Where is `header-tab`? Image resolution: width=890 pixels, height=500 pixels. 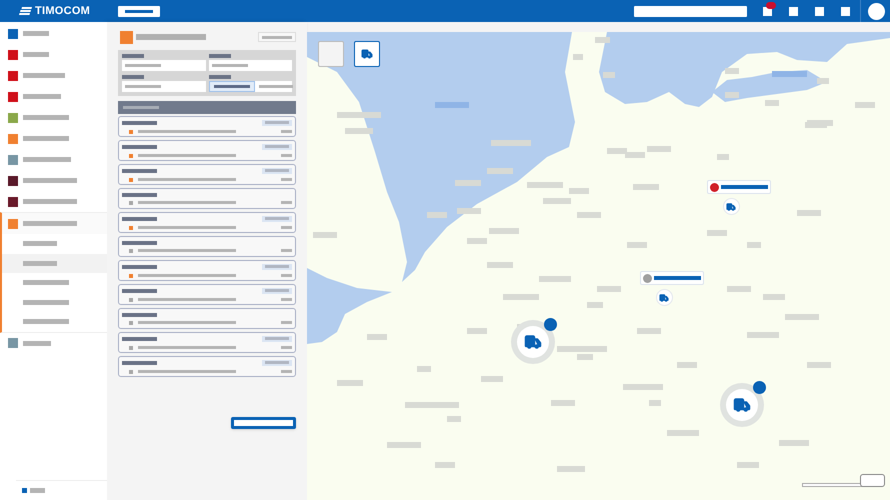 header-tab is located at coordinates (139, 11).